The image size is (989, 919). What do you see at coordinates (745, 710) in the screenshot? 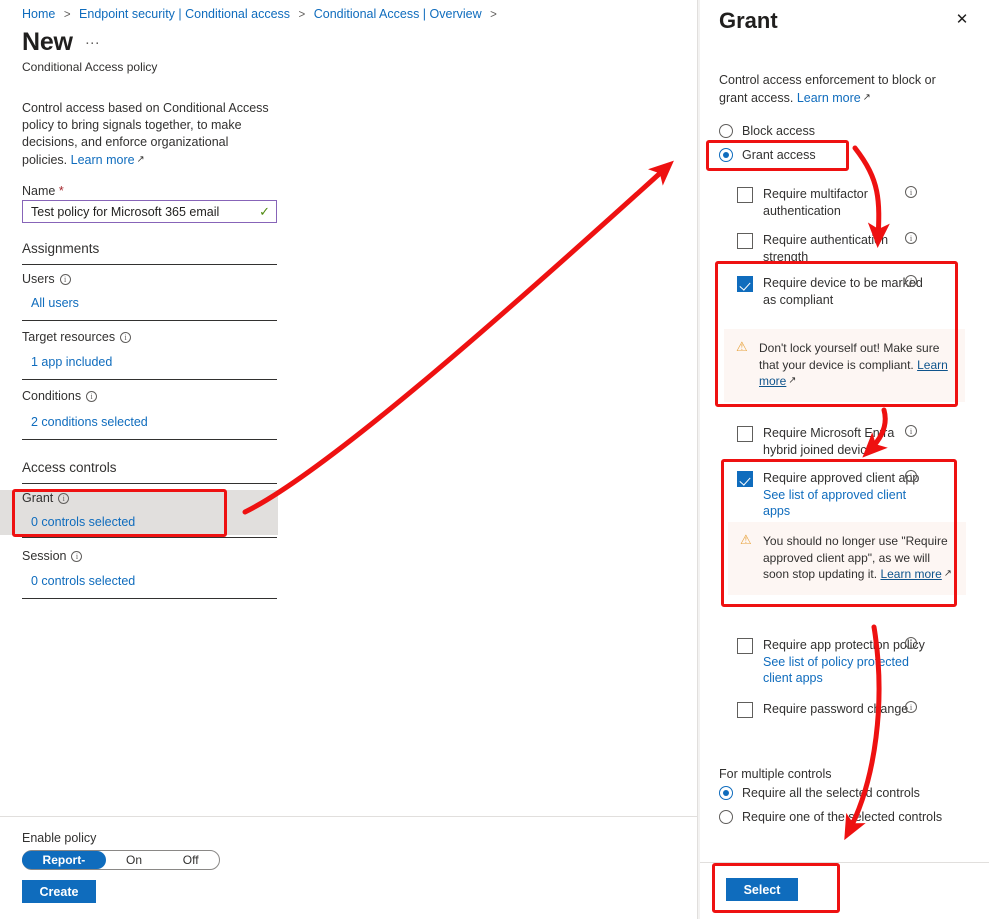
I see `checkbox-require-password-change` at bounding box center [745, 710].